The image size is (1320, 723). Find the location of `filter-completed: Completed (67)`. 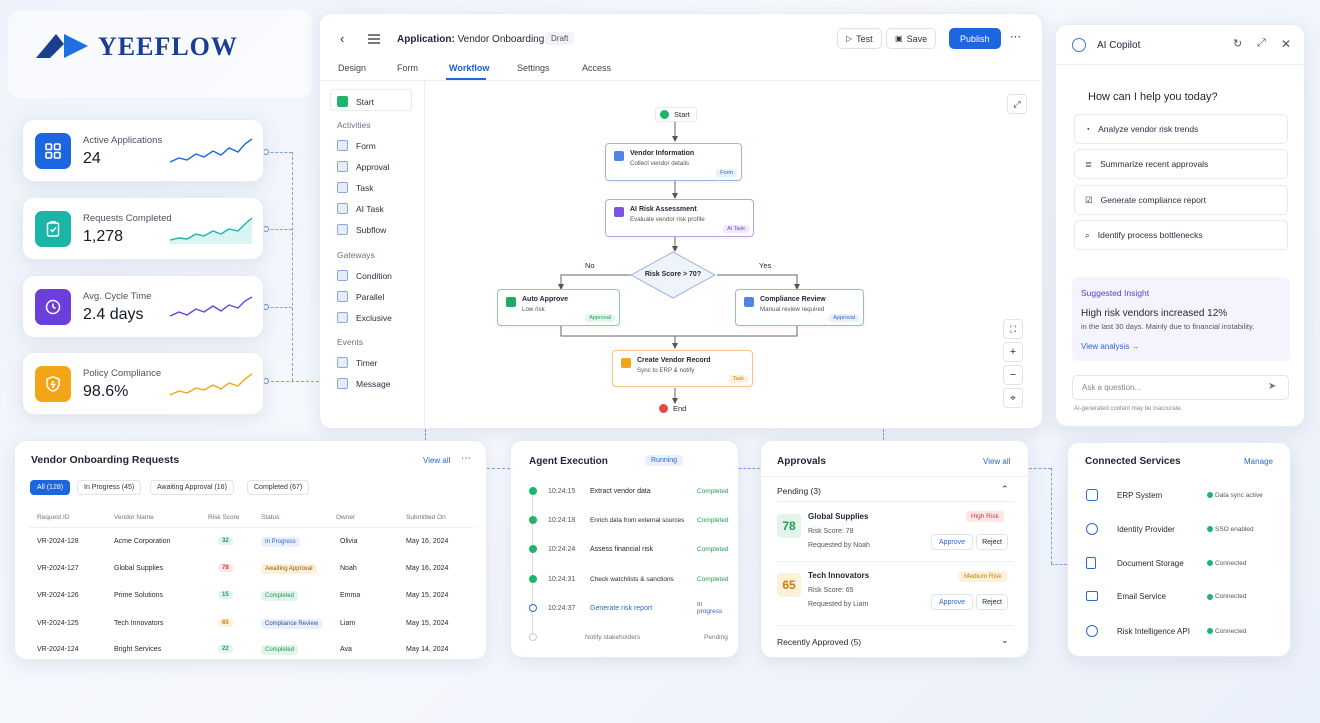

filter-completed: Completed (67) is located at coordinates (278, 487).